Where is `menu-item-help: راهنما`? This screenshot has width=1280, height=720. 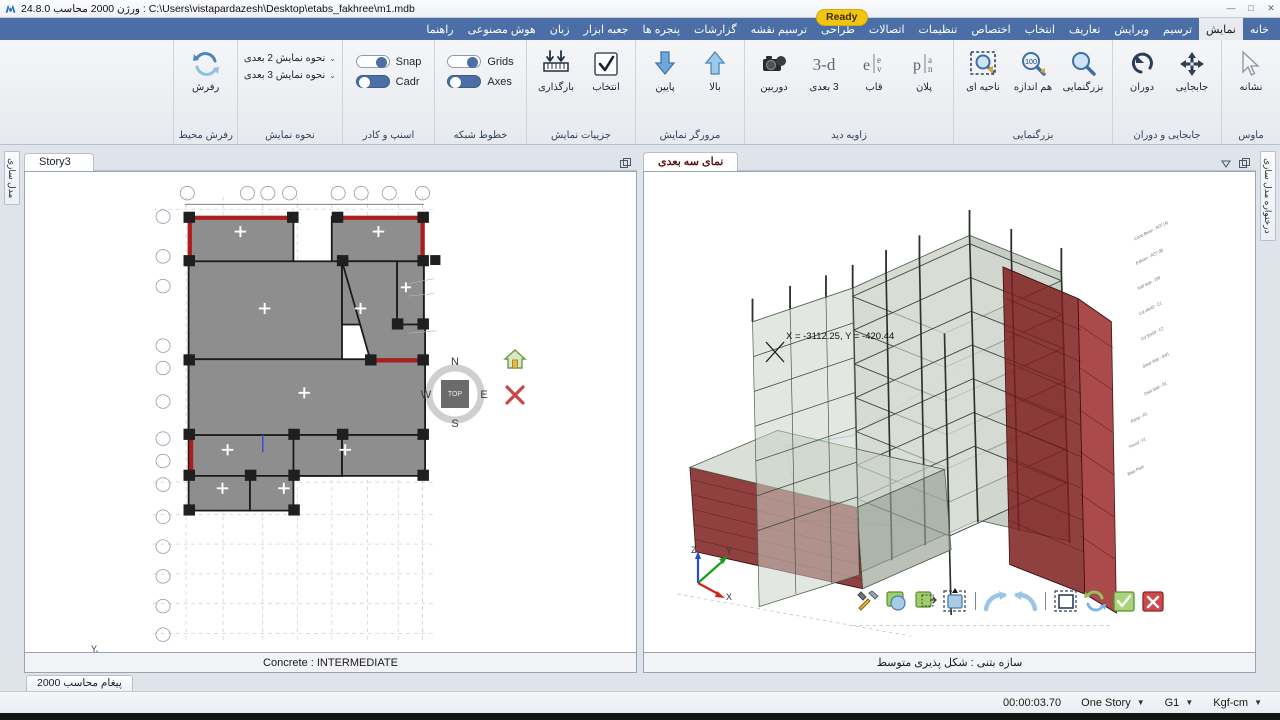
menu-item-help: راهنما is located at coordinates (439, 29).